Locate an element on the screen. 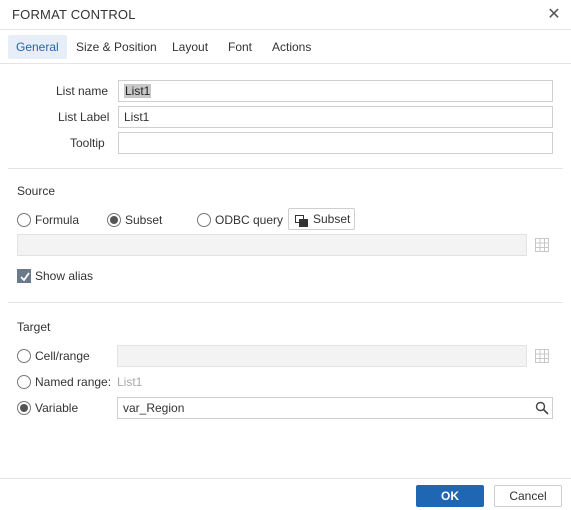 The width and height of the screenshot is (571, 510). named-range-label: Named range: is located at coordinates (73, 382).